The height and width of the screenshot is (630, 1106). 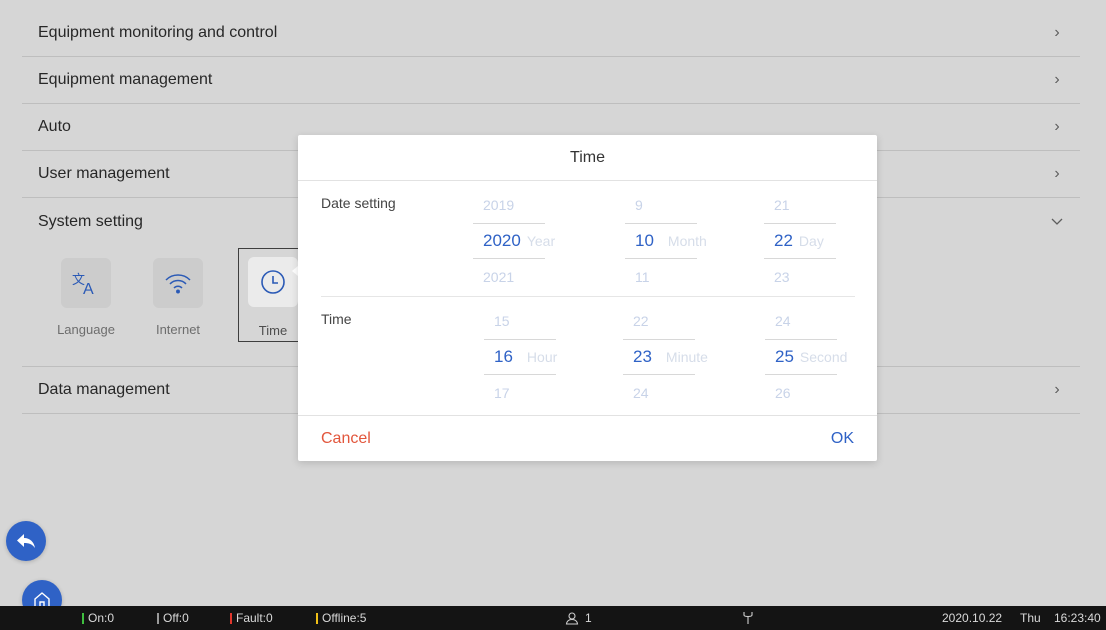 What do you see at coordinates (273, 282) in the screenshot?
I see `clock-icon` at bounding box center [273, 282].